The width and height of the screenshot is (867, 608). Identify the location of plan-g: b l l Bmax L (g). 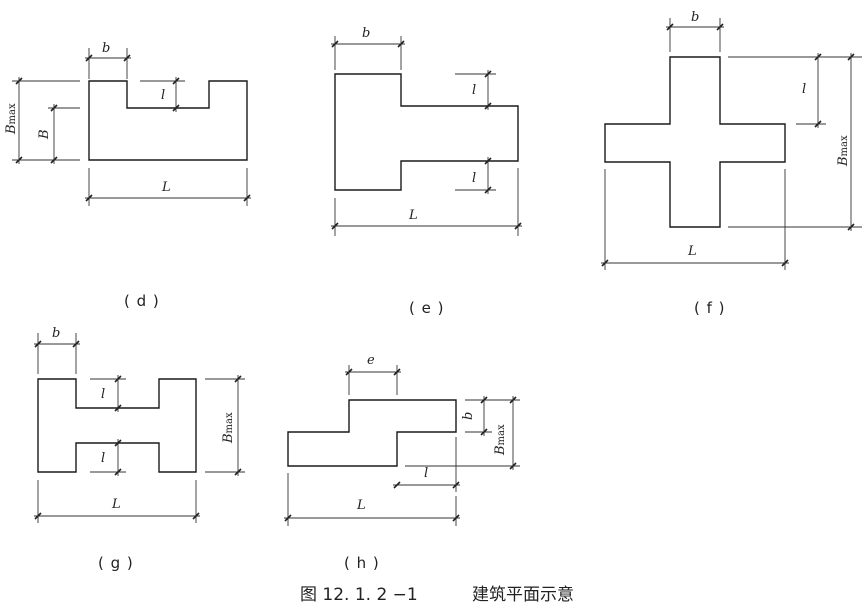
(139, 449).